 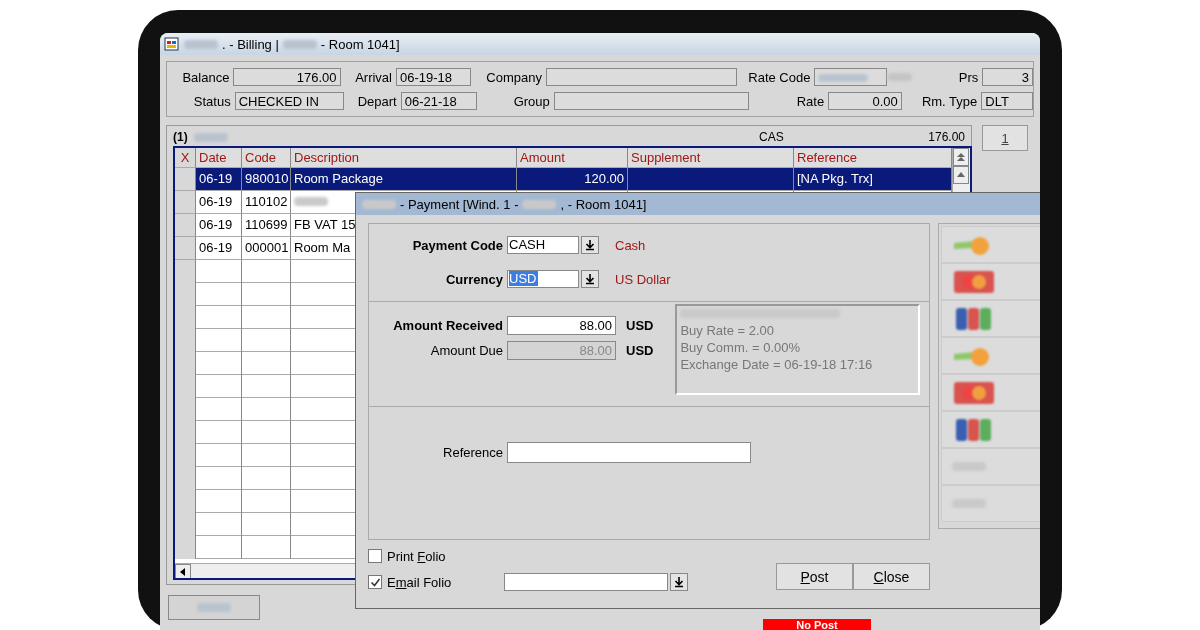 I want to click on folio-total: 176.00, so click(x=946, y=137).